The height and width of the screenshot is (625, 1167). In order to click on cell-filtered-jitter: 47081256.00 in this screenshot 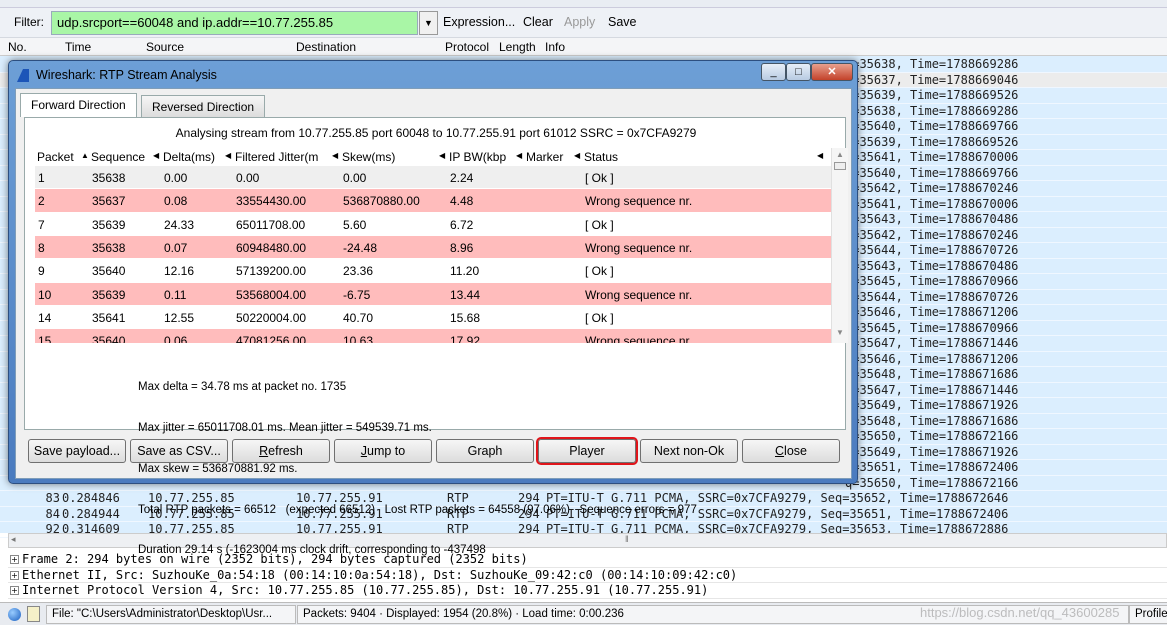, I will do `click(271, 338)`.